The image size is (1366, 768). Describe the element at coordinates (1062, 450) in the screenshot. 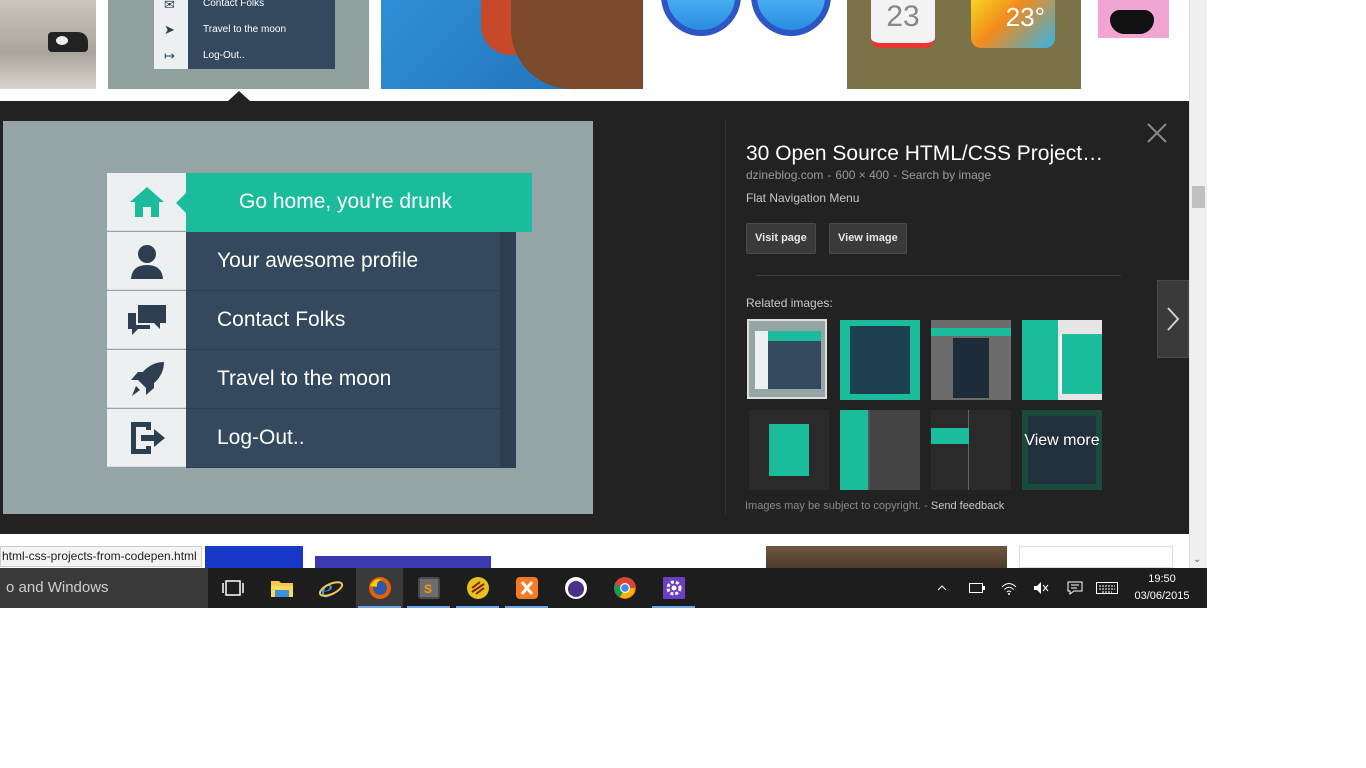

I see `view-more-related-button: View more` at that location.